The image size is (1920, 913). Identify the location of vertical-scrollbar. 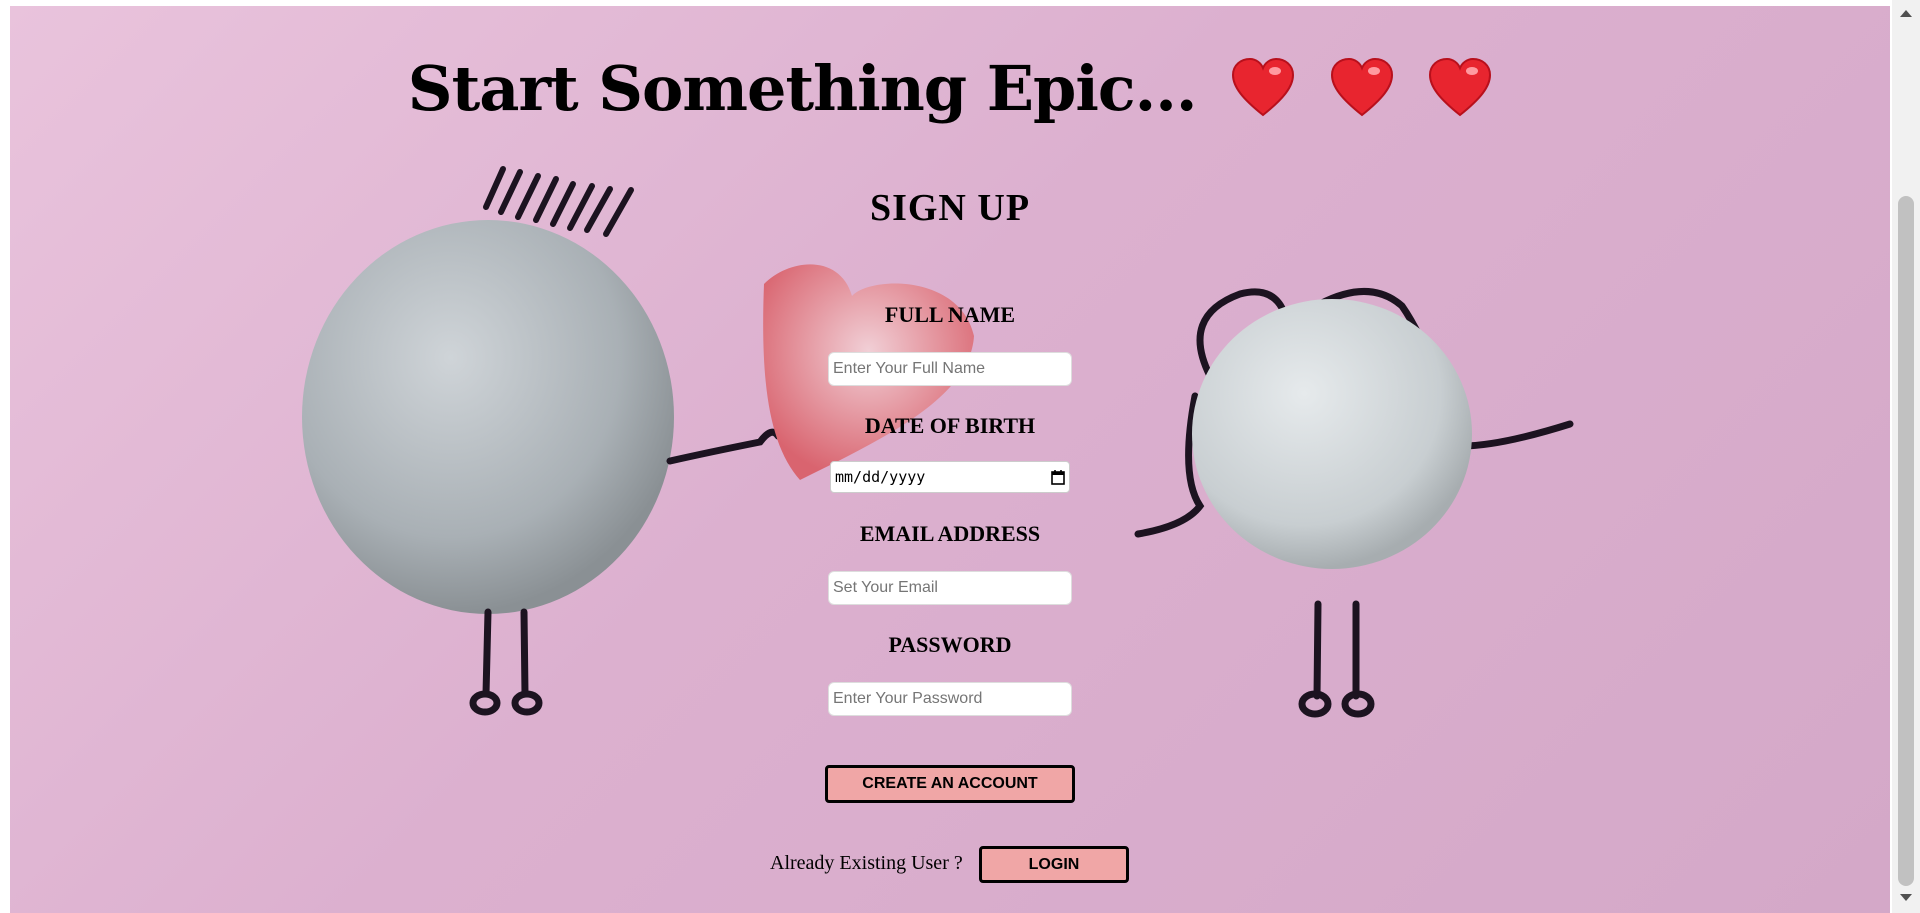
(1906, 456).